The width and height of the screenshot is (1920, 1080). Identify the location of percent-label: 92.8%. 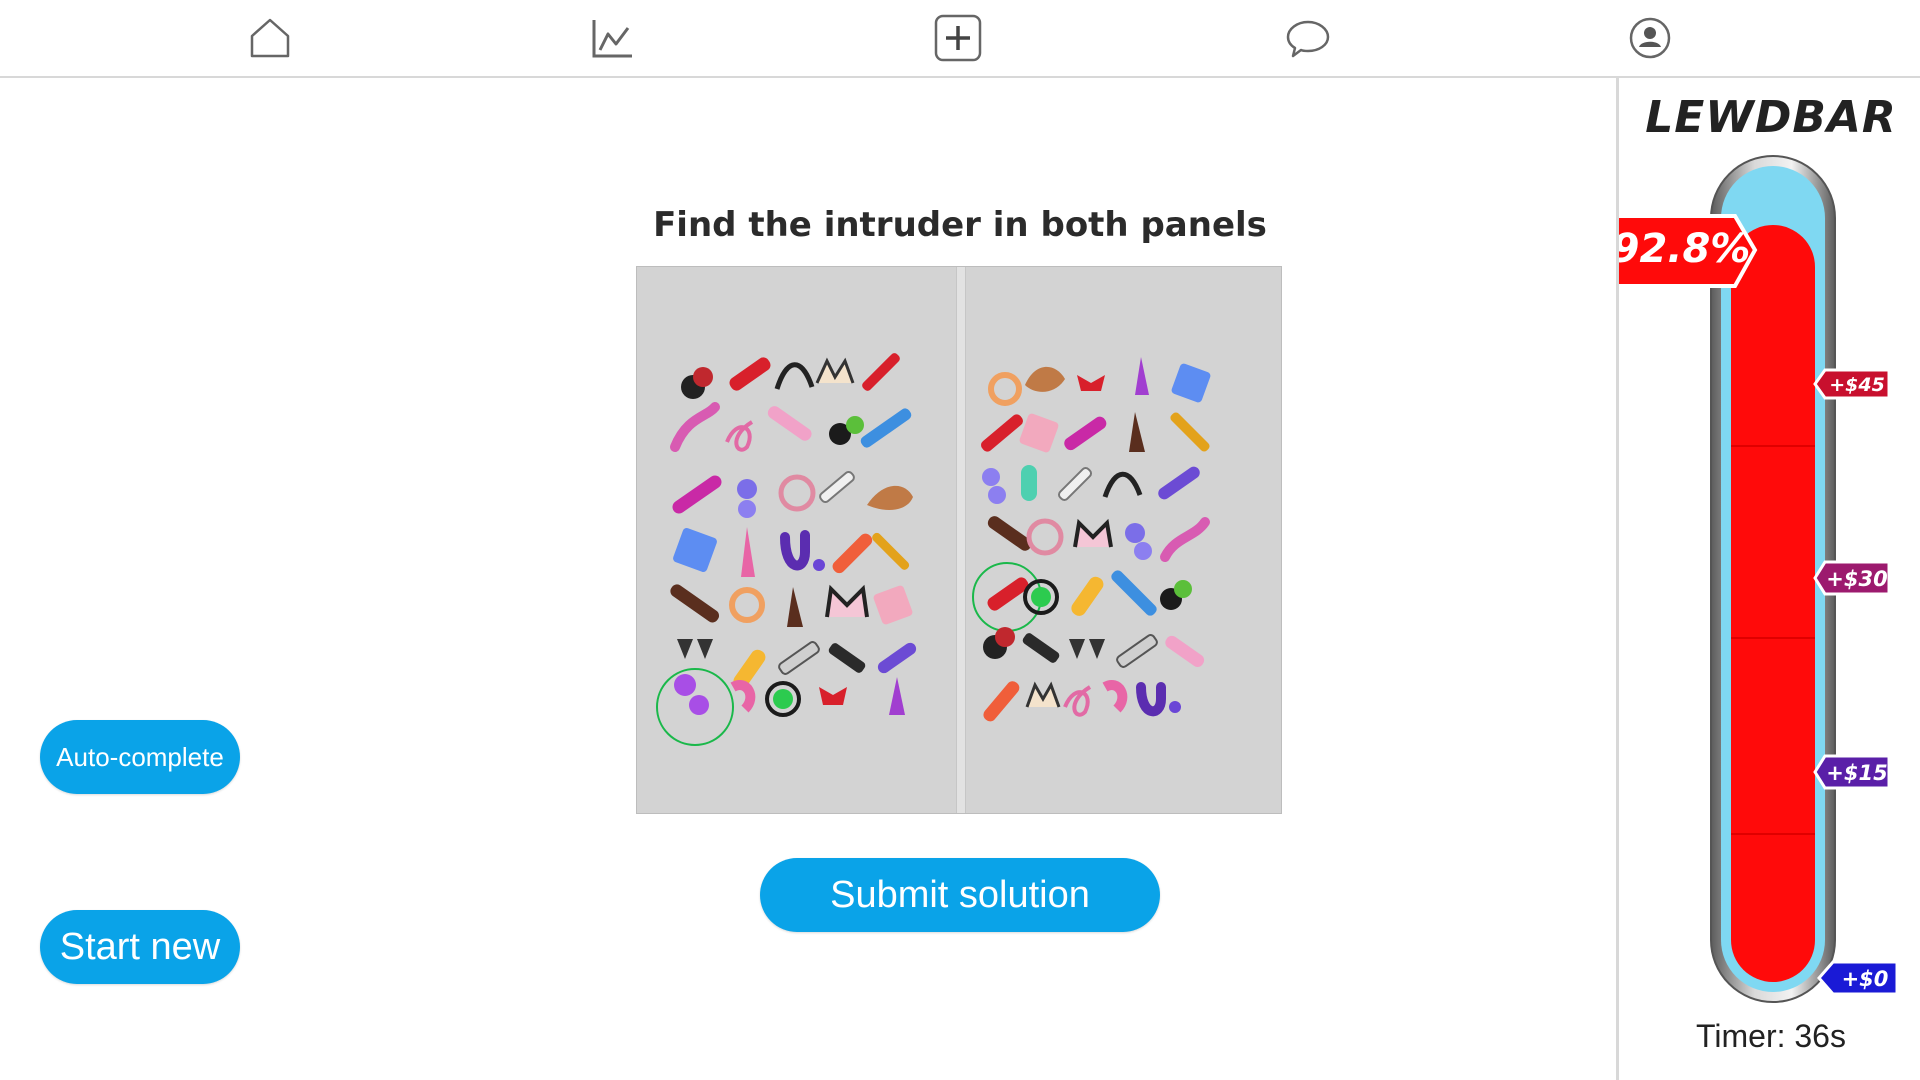
(1684, 249).